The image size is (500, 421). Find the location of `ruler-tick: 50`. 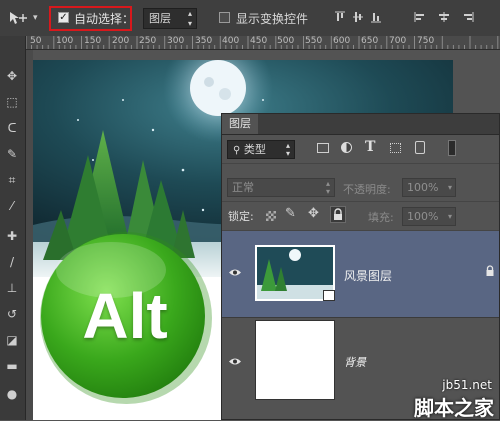

ruler-tick: 50 is located at coordinates (36, 41).